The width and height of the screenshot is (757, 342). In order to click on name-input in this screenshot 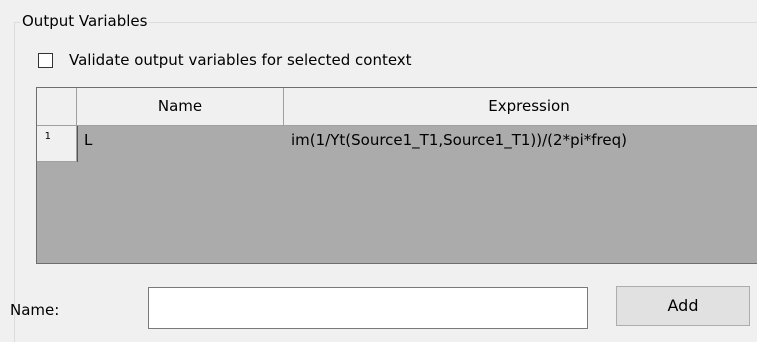, I will do `click(368, 308)`.